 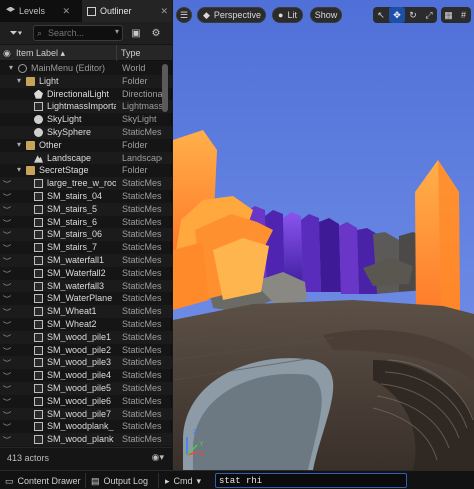 I want to click on add-folder-button: ▣, so click(x=136, y=33).